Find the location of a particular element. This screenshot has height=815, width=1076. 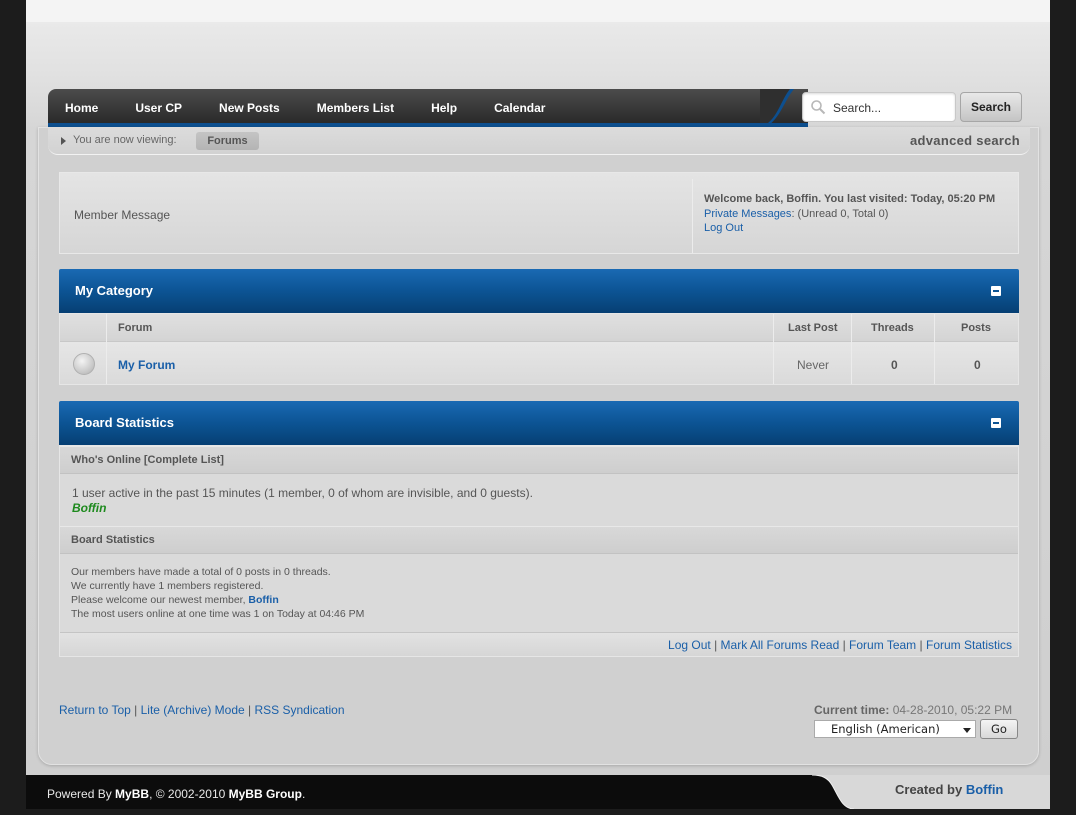

language-select: English (American) is located at coordinates (895, 729).